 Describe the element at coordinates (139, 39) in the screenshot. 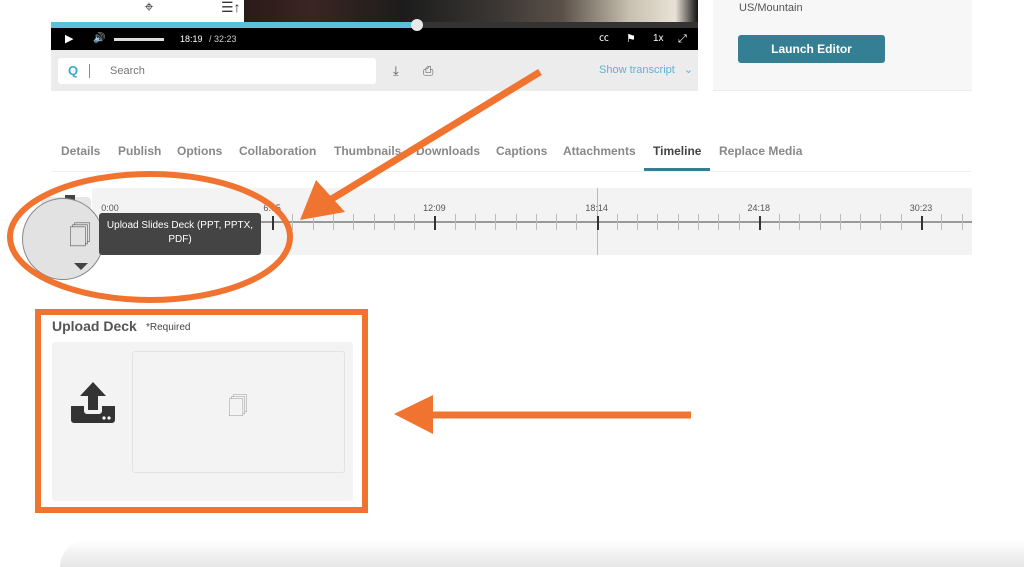

I see `volume-slider` at that location.